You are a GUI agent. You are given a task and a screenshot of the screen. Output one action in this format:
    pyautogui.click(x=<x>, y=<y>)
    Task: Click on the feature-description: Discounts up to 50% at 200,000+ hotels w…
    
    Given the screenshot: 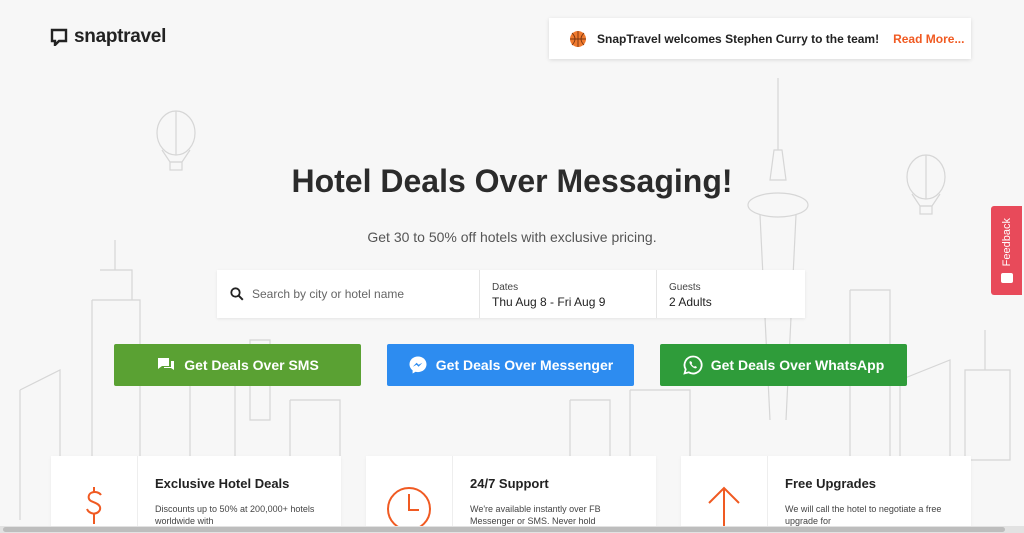 What is the action you would take?
    pyautogui.click(x=235, y=515)
    